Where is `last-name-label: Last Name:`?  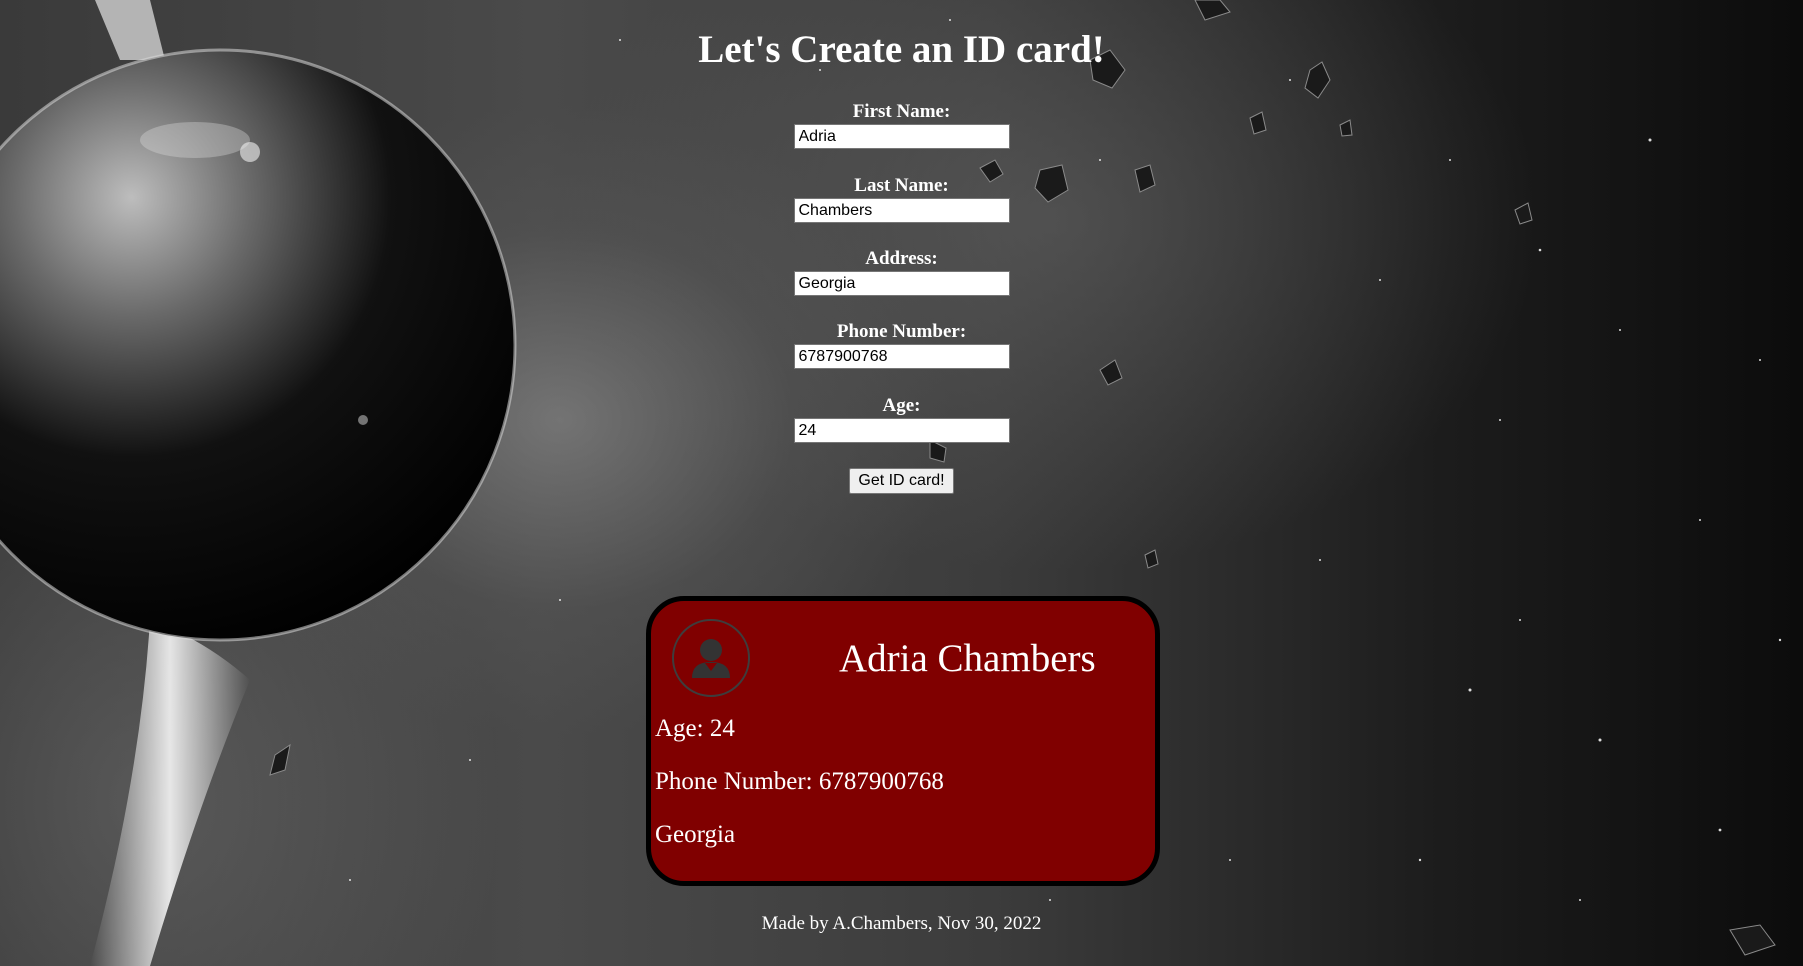 last-name-label: Last Name: is located at coordinates (901, 185).